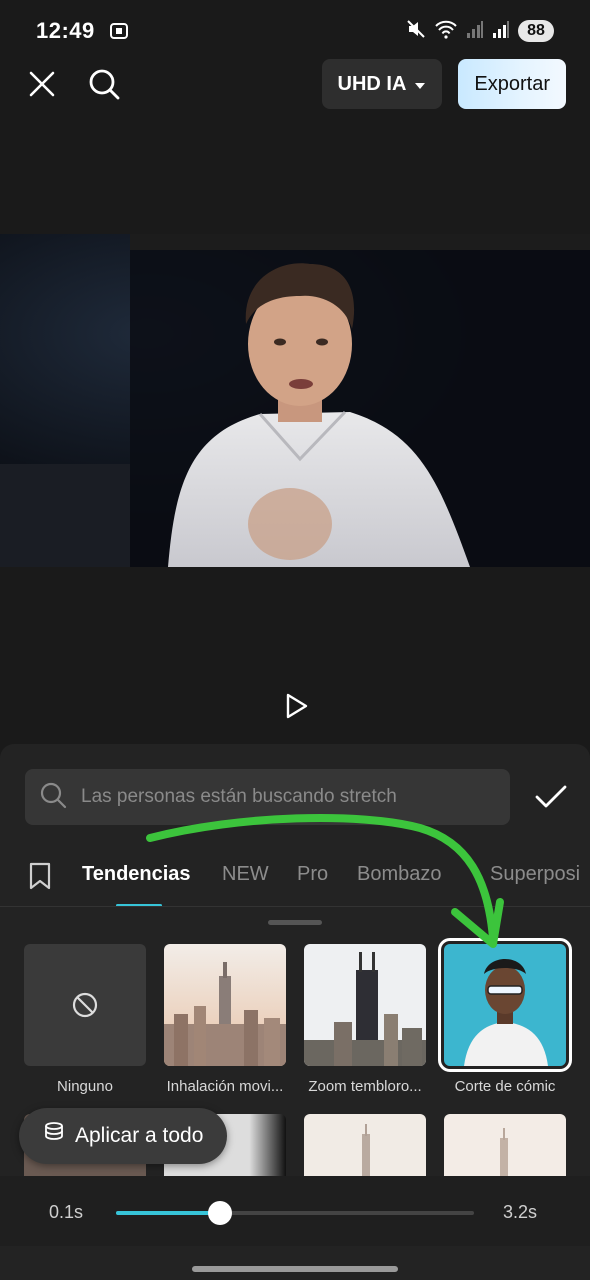 Image resolution: width=590 pixels, height=1280 pixels. I want to click on tabs-divider, so click(295, 906).